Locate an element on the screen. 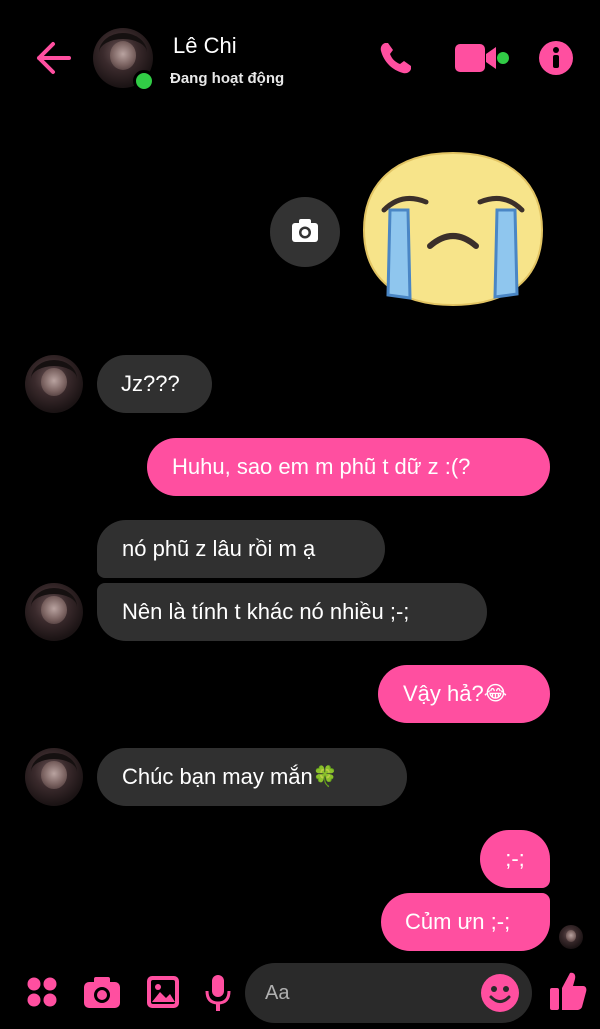 The width and height of the screenshot is (600, 1029). gallery-icon is located at coordinates (163, 992).